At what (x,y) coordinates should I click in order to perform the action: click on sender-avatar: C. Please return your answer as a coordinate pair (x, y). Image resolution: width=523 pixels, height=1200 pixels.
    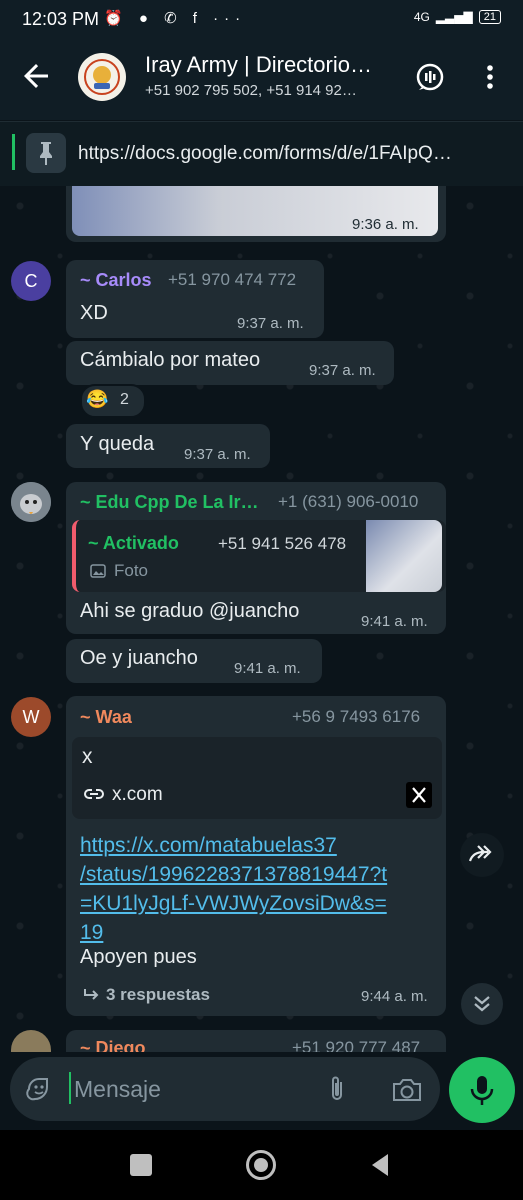
    Looking at the image, I should click on (31, 281).